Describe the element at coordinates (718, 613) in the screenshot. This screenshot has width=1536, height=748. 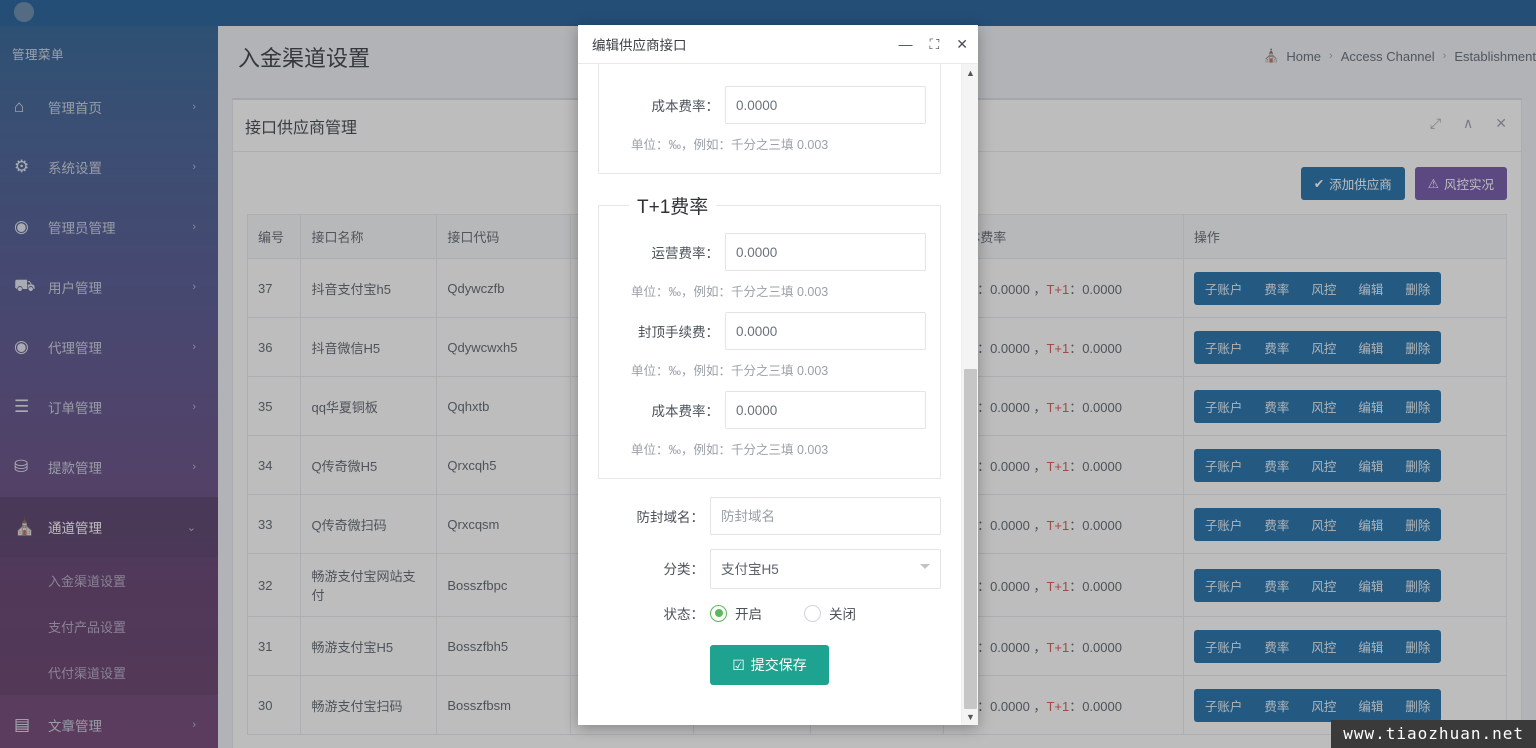
I see `radio-selected-icon` at that location.